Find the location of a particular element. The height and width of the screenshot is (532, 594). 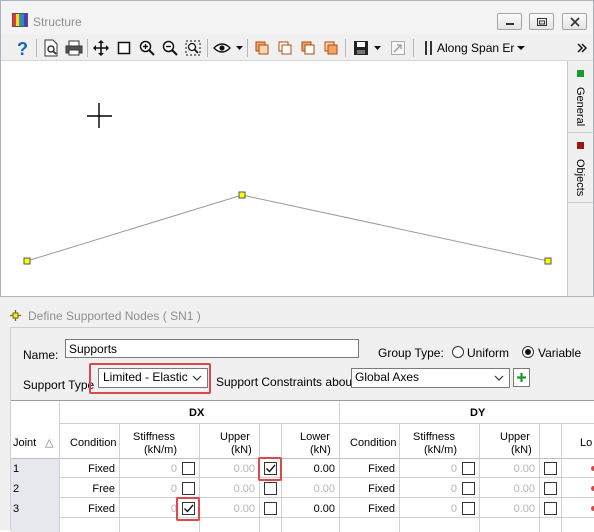

row3-dx-upper-checkbox is located at coordinates (270, 508).